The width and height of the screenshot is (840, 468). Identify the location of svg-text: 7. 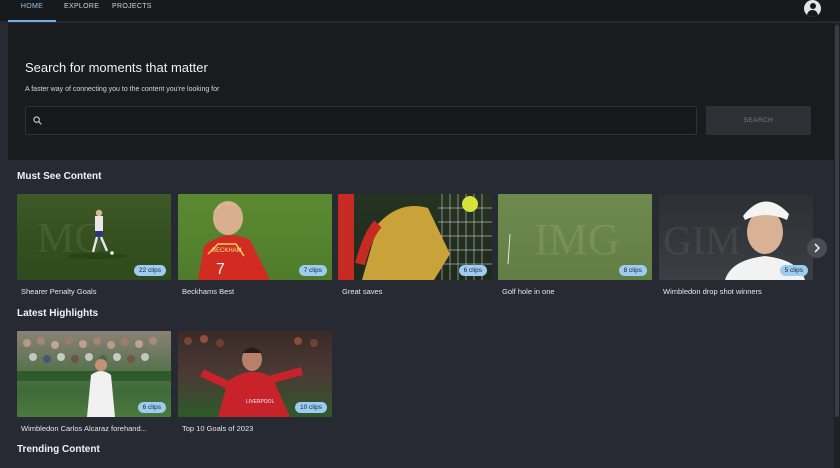
(220, 269).